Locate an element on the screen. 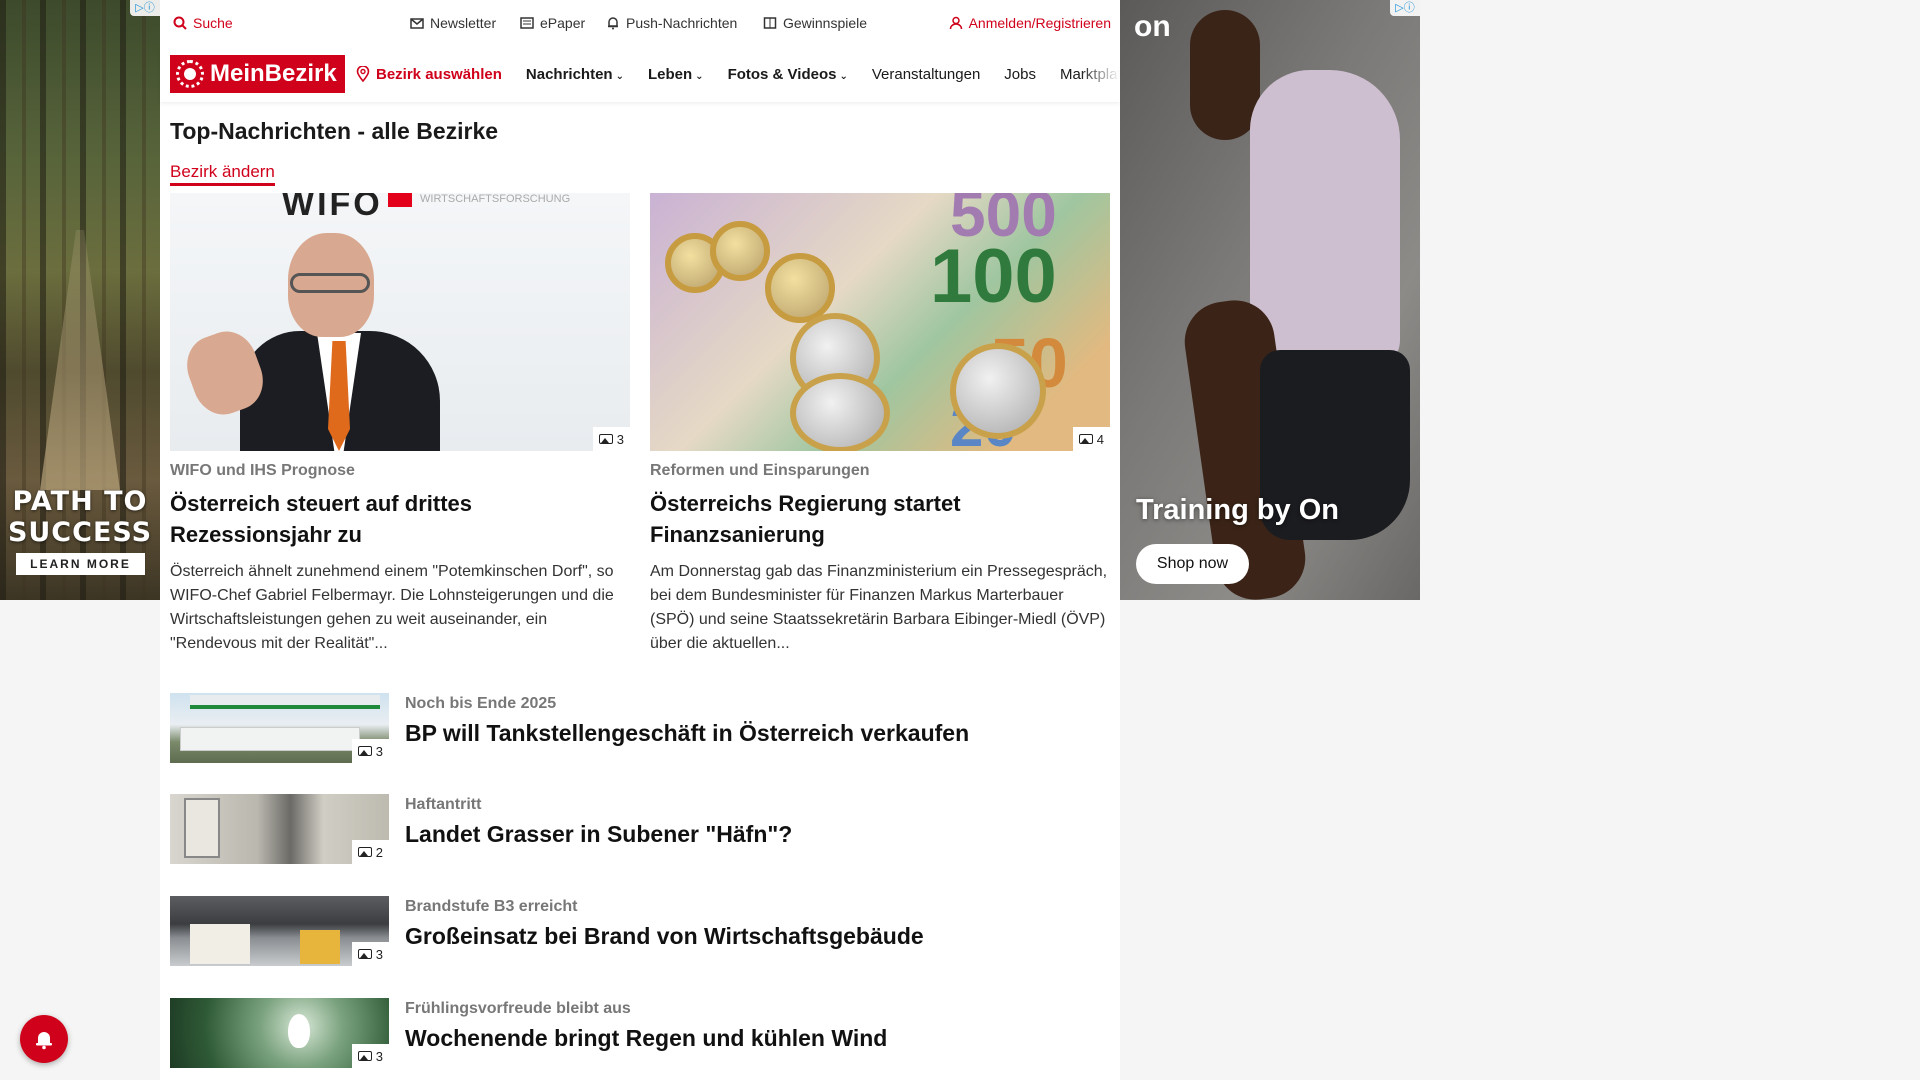 Image resolution: width=1920 pixels, height=1080 pixels. gewinnspiele-label: Gewinnspiele is located at coordinates (825, 23).